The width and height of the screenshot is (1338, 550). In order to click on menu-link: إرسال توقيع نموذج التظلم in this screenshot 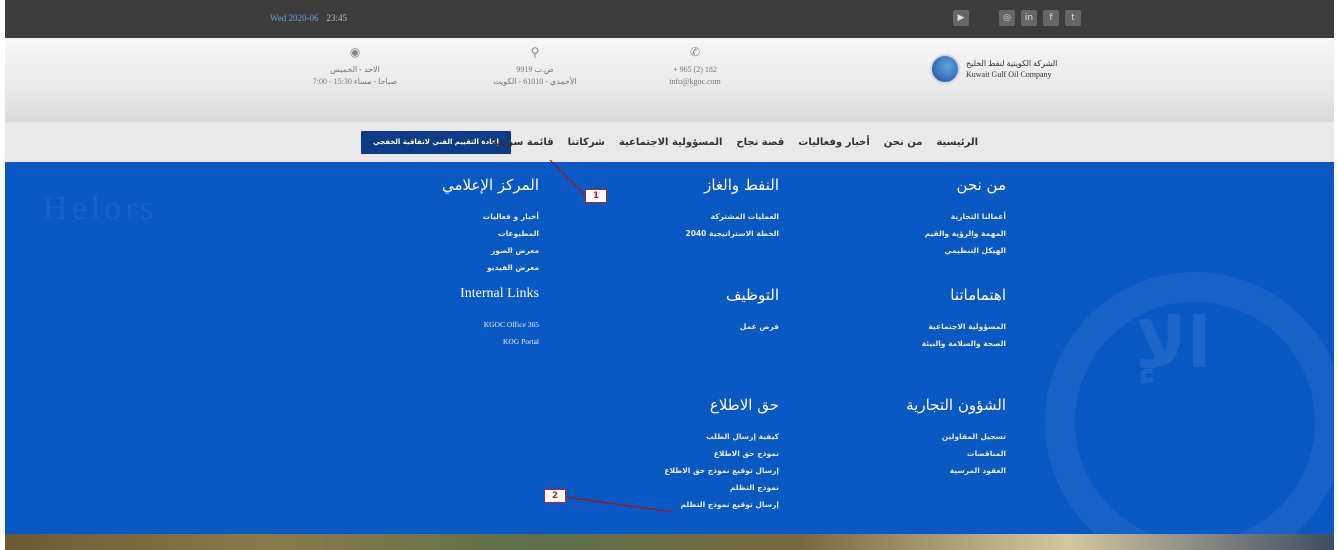, I will do `click(721, 504)`.